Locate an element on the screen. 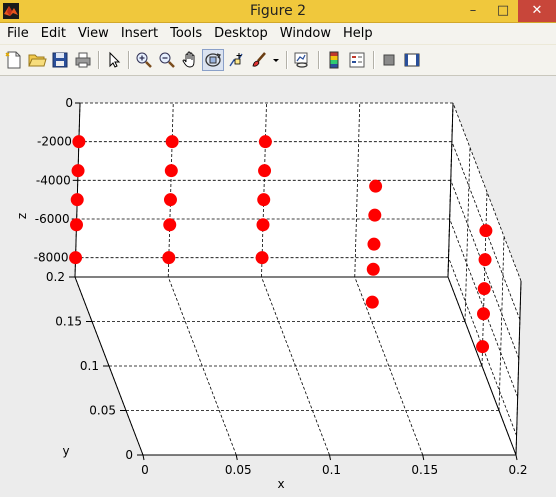 The width and height of the screenshot is (556, 497). show-tools-icon is located at coordinates (412, 60).